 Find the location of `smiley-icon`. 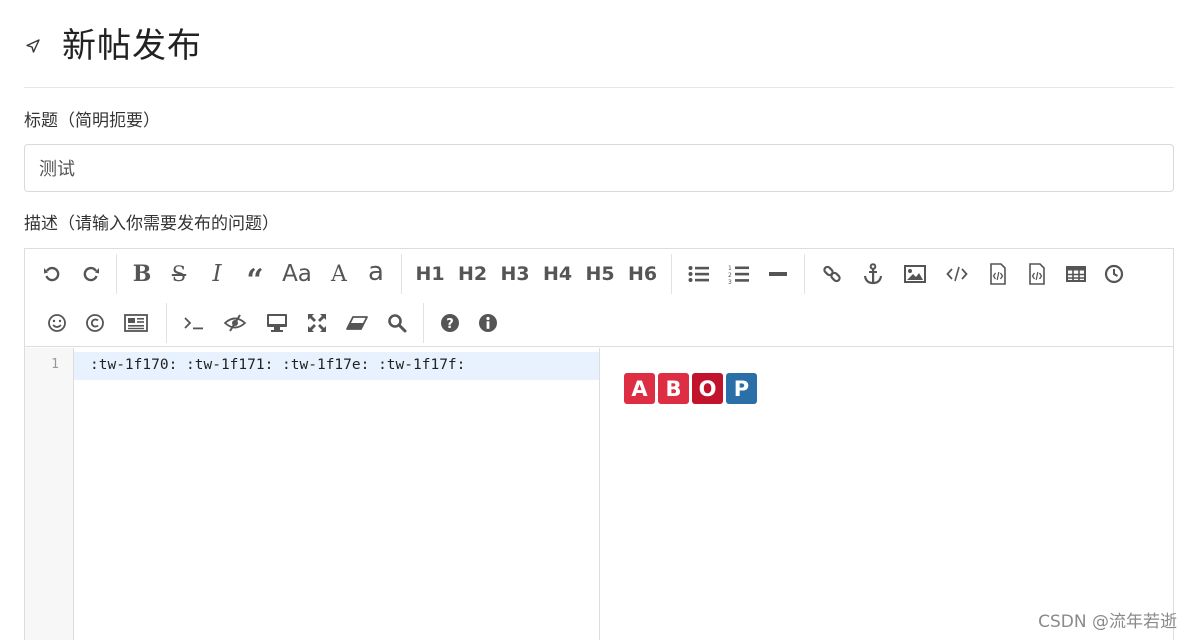

smiley-icon is located at coordinates (57, 323).